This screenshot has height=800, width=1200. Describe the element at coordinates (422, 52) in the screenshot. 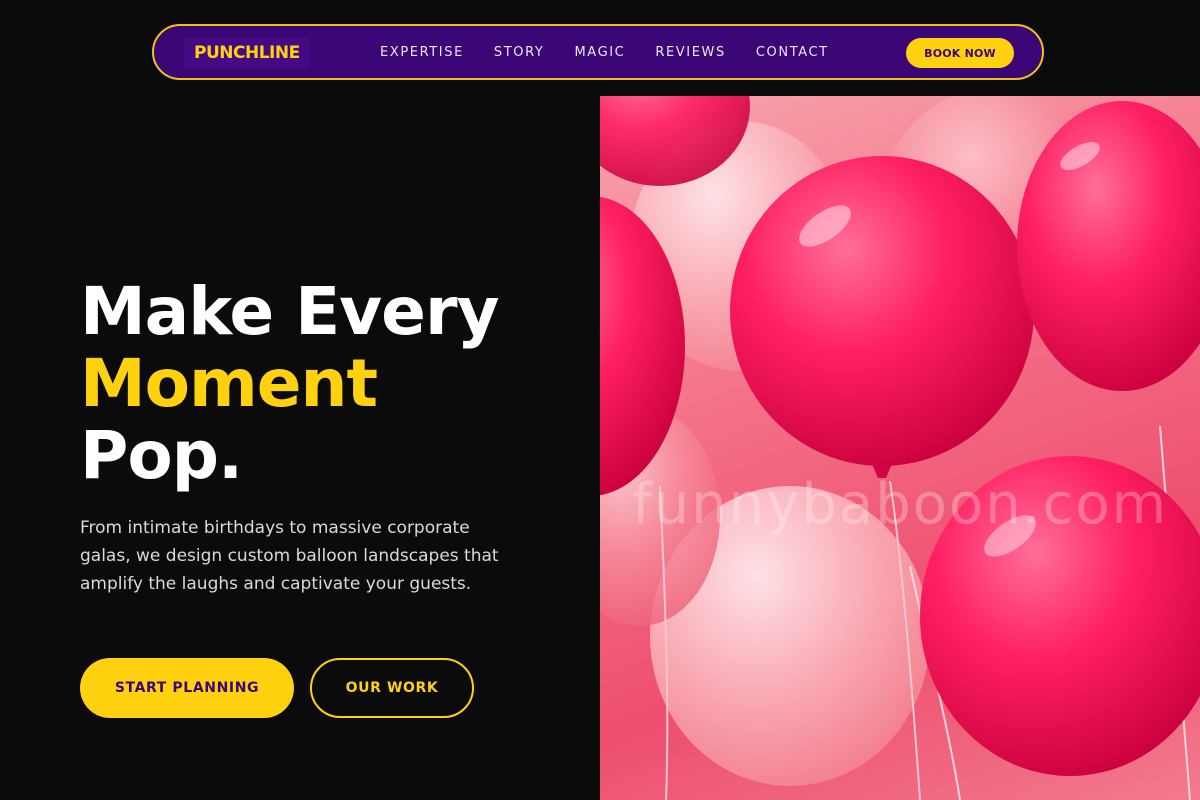

I see `nav-link-expertise: EXPERTISE` at that location.